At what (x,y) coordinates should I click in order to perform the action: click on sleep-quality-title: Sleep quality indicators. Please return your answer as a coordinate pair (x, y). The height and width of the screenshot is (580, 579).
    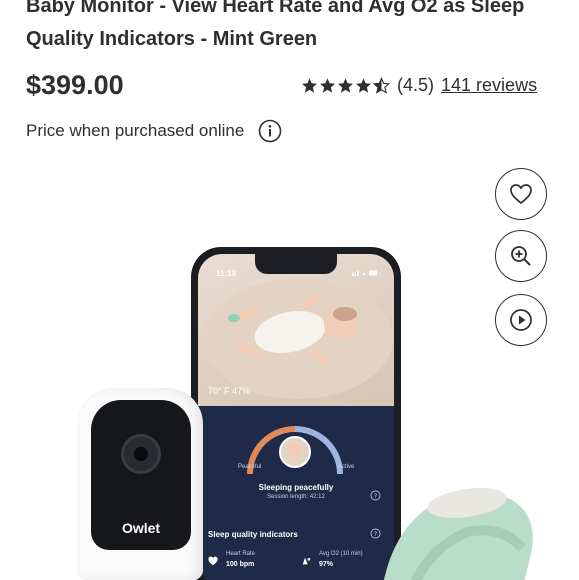
    Looking at the image, I should click on (253, 534).